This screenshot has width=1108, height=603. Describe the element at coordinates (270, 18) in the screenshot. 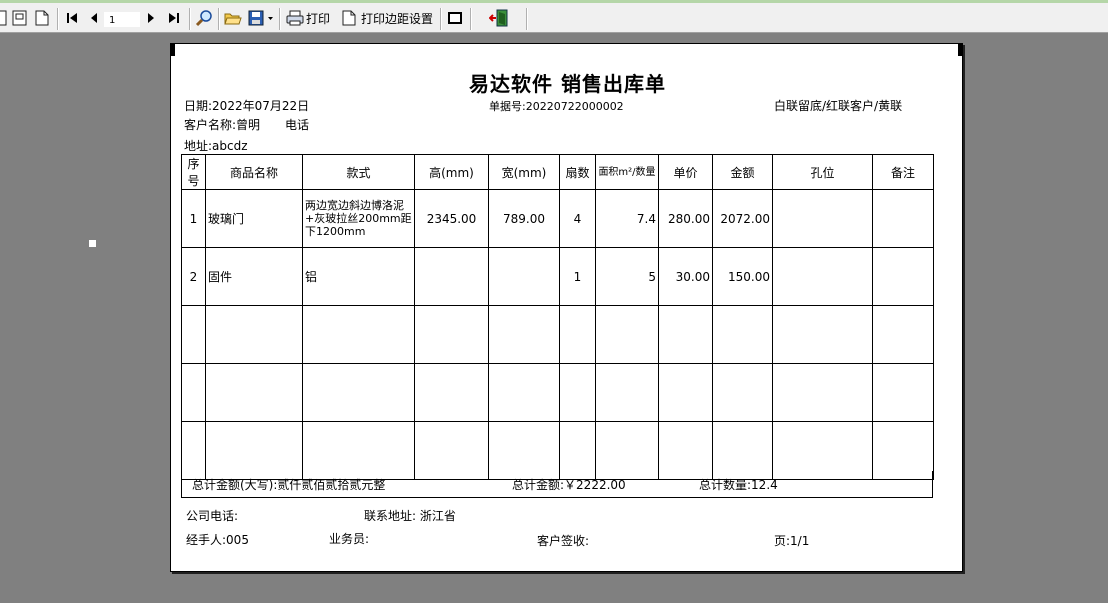

I see `dropdown-arrow-icon` at that location.